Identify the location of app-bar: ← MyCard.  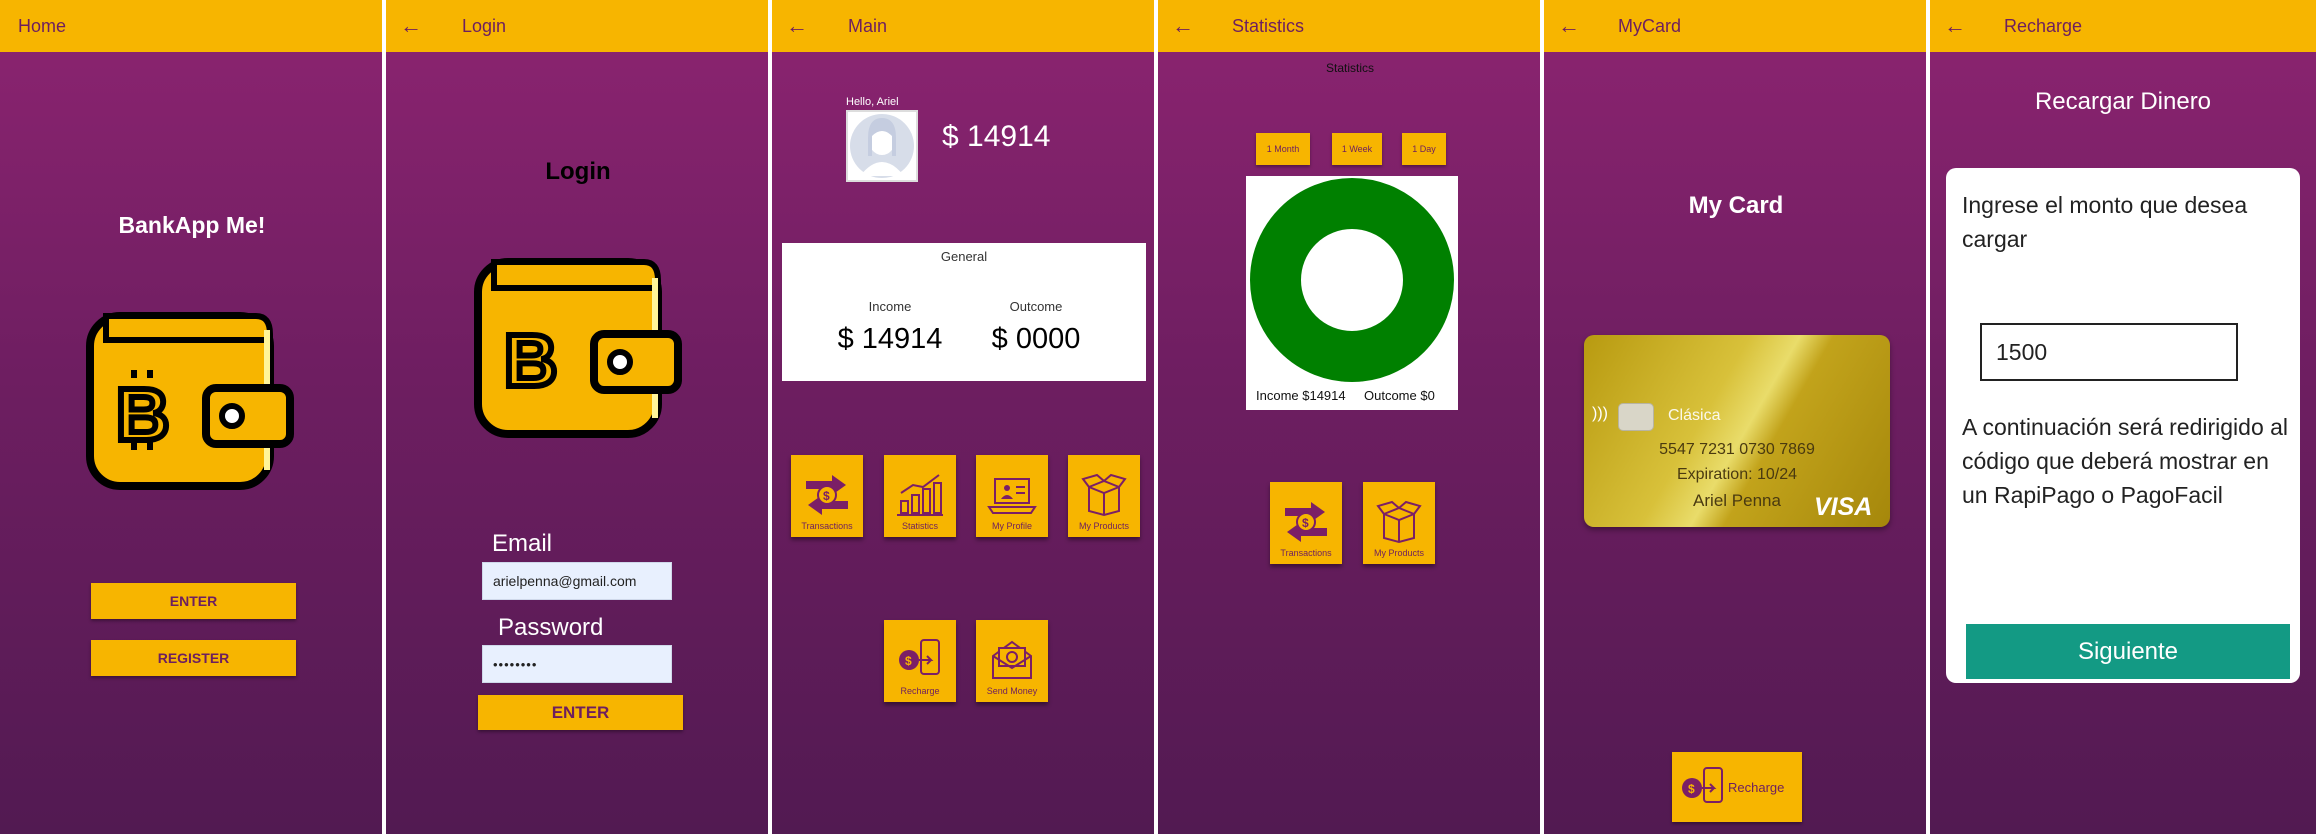
(1735, 26).